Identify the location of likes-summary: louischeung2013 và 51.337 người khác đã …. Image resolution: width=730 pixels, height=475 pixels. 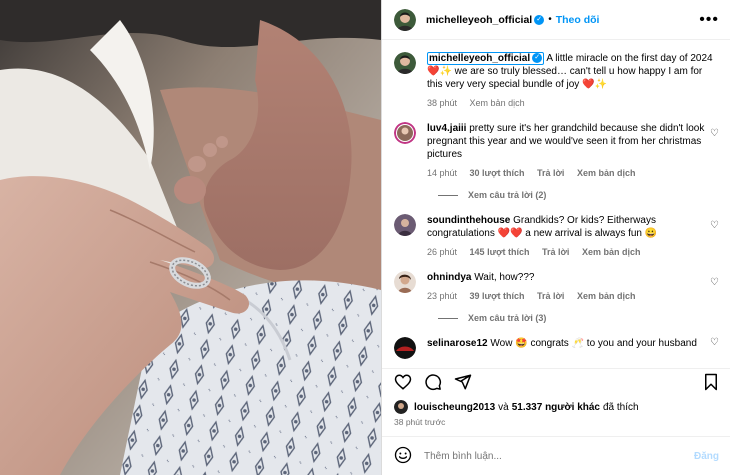
(516, 407).